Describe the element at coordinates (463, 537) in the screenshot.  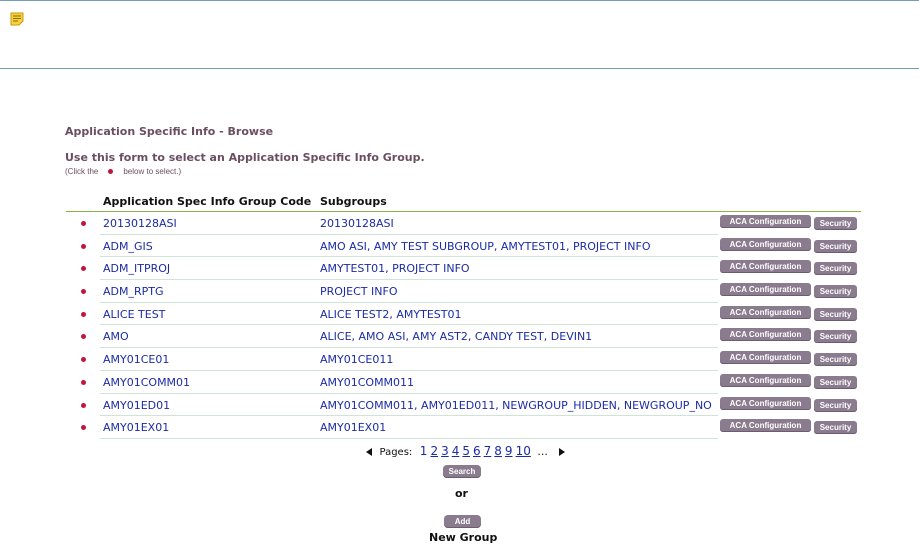
I see `new-group-label: New Group` at that location.